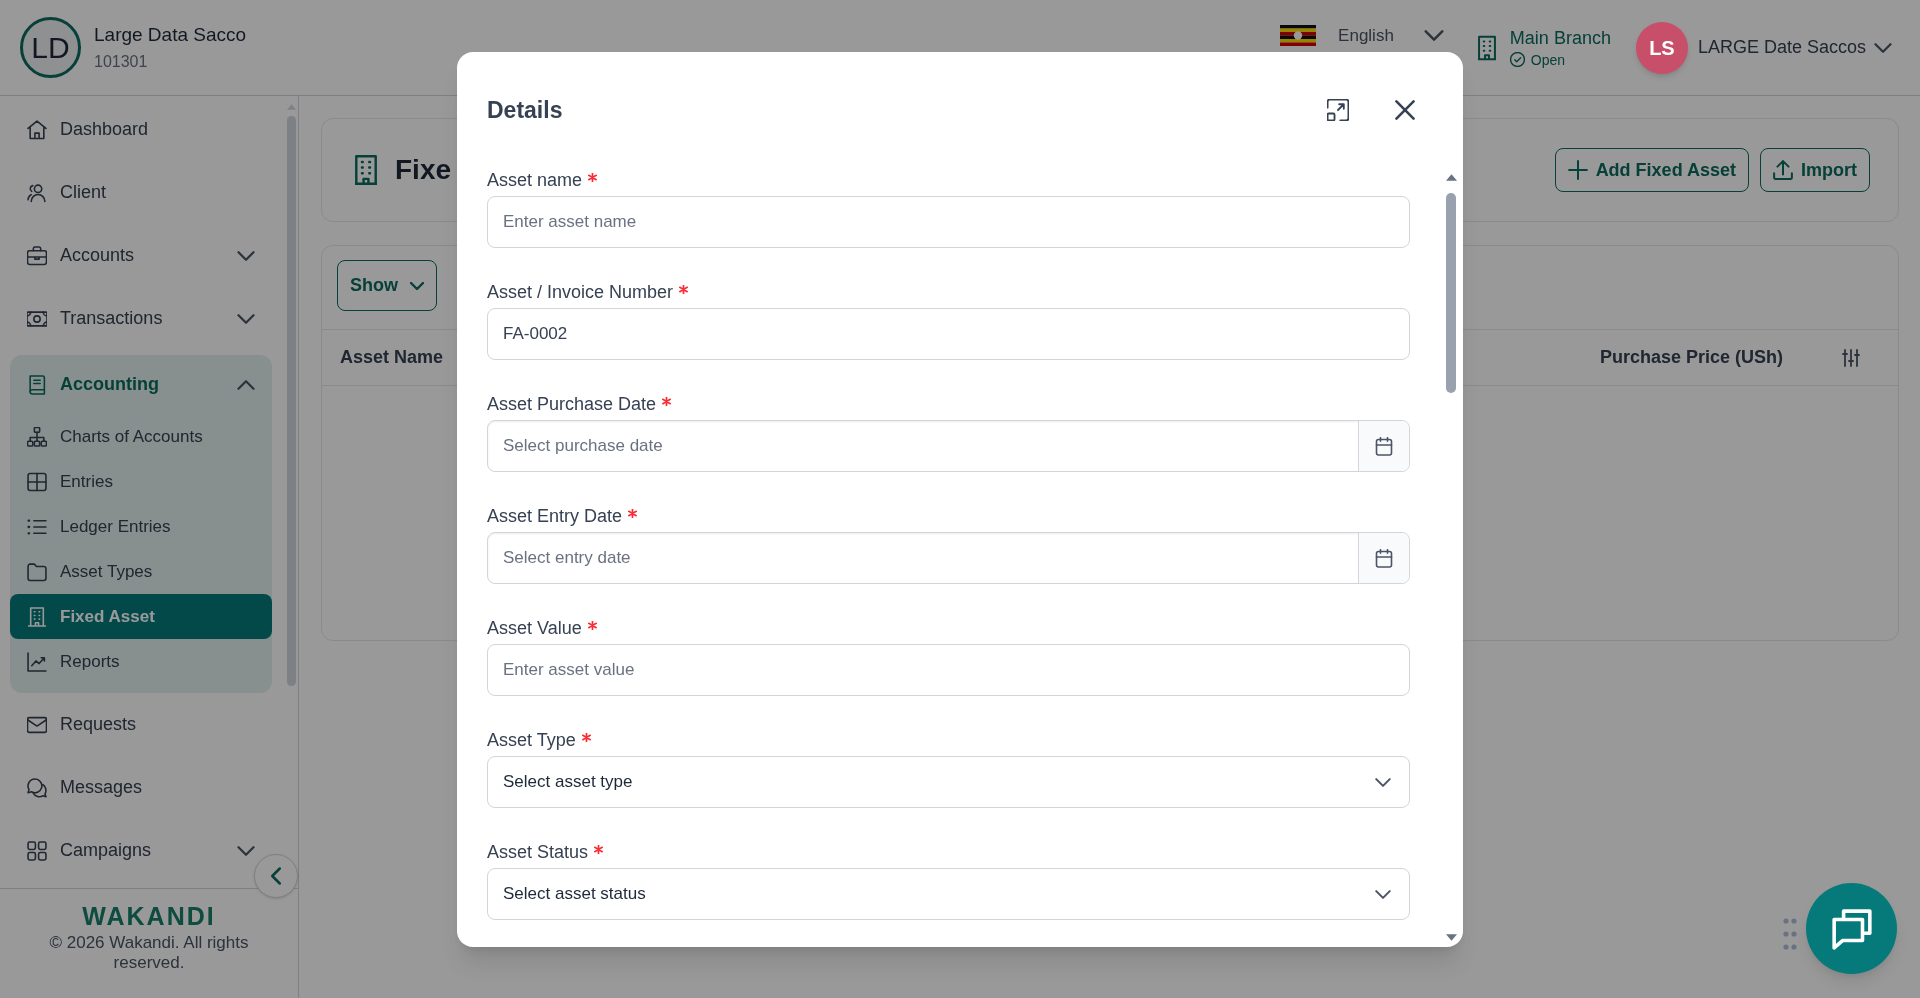 This screenshot has width=1920, height=998. I want to click on book-icon, so click(37, 384).